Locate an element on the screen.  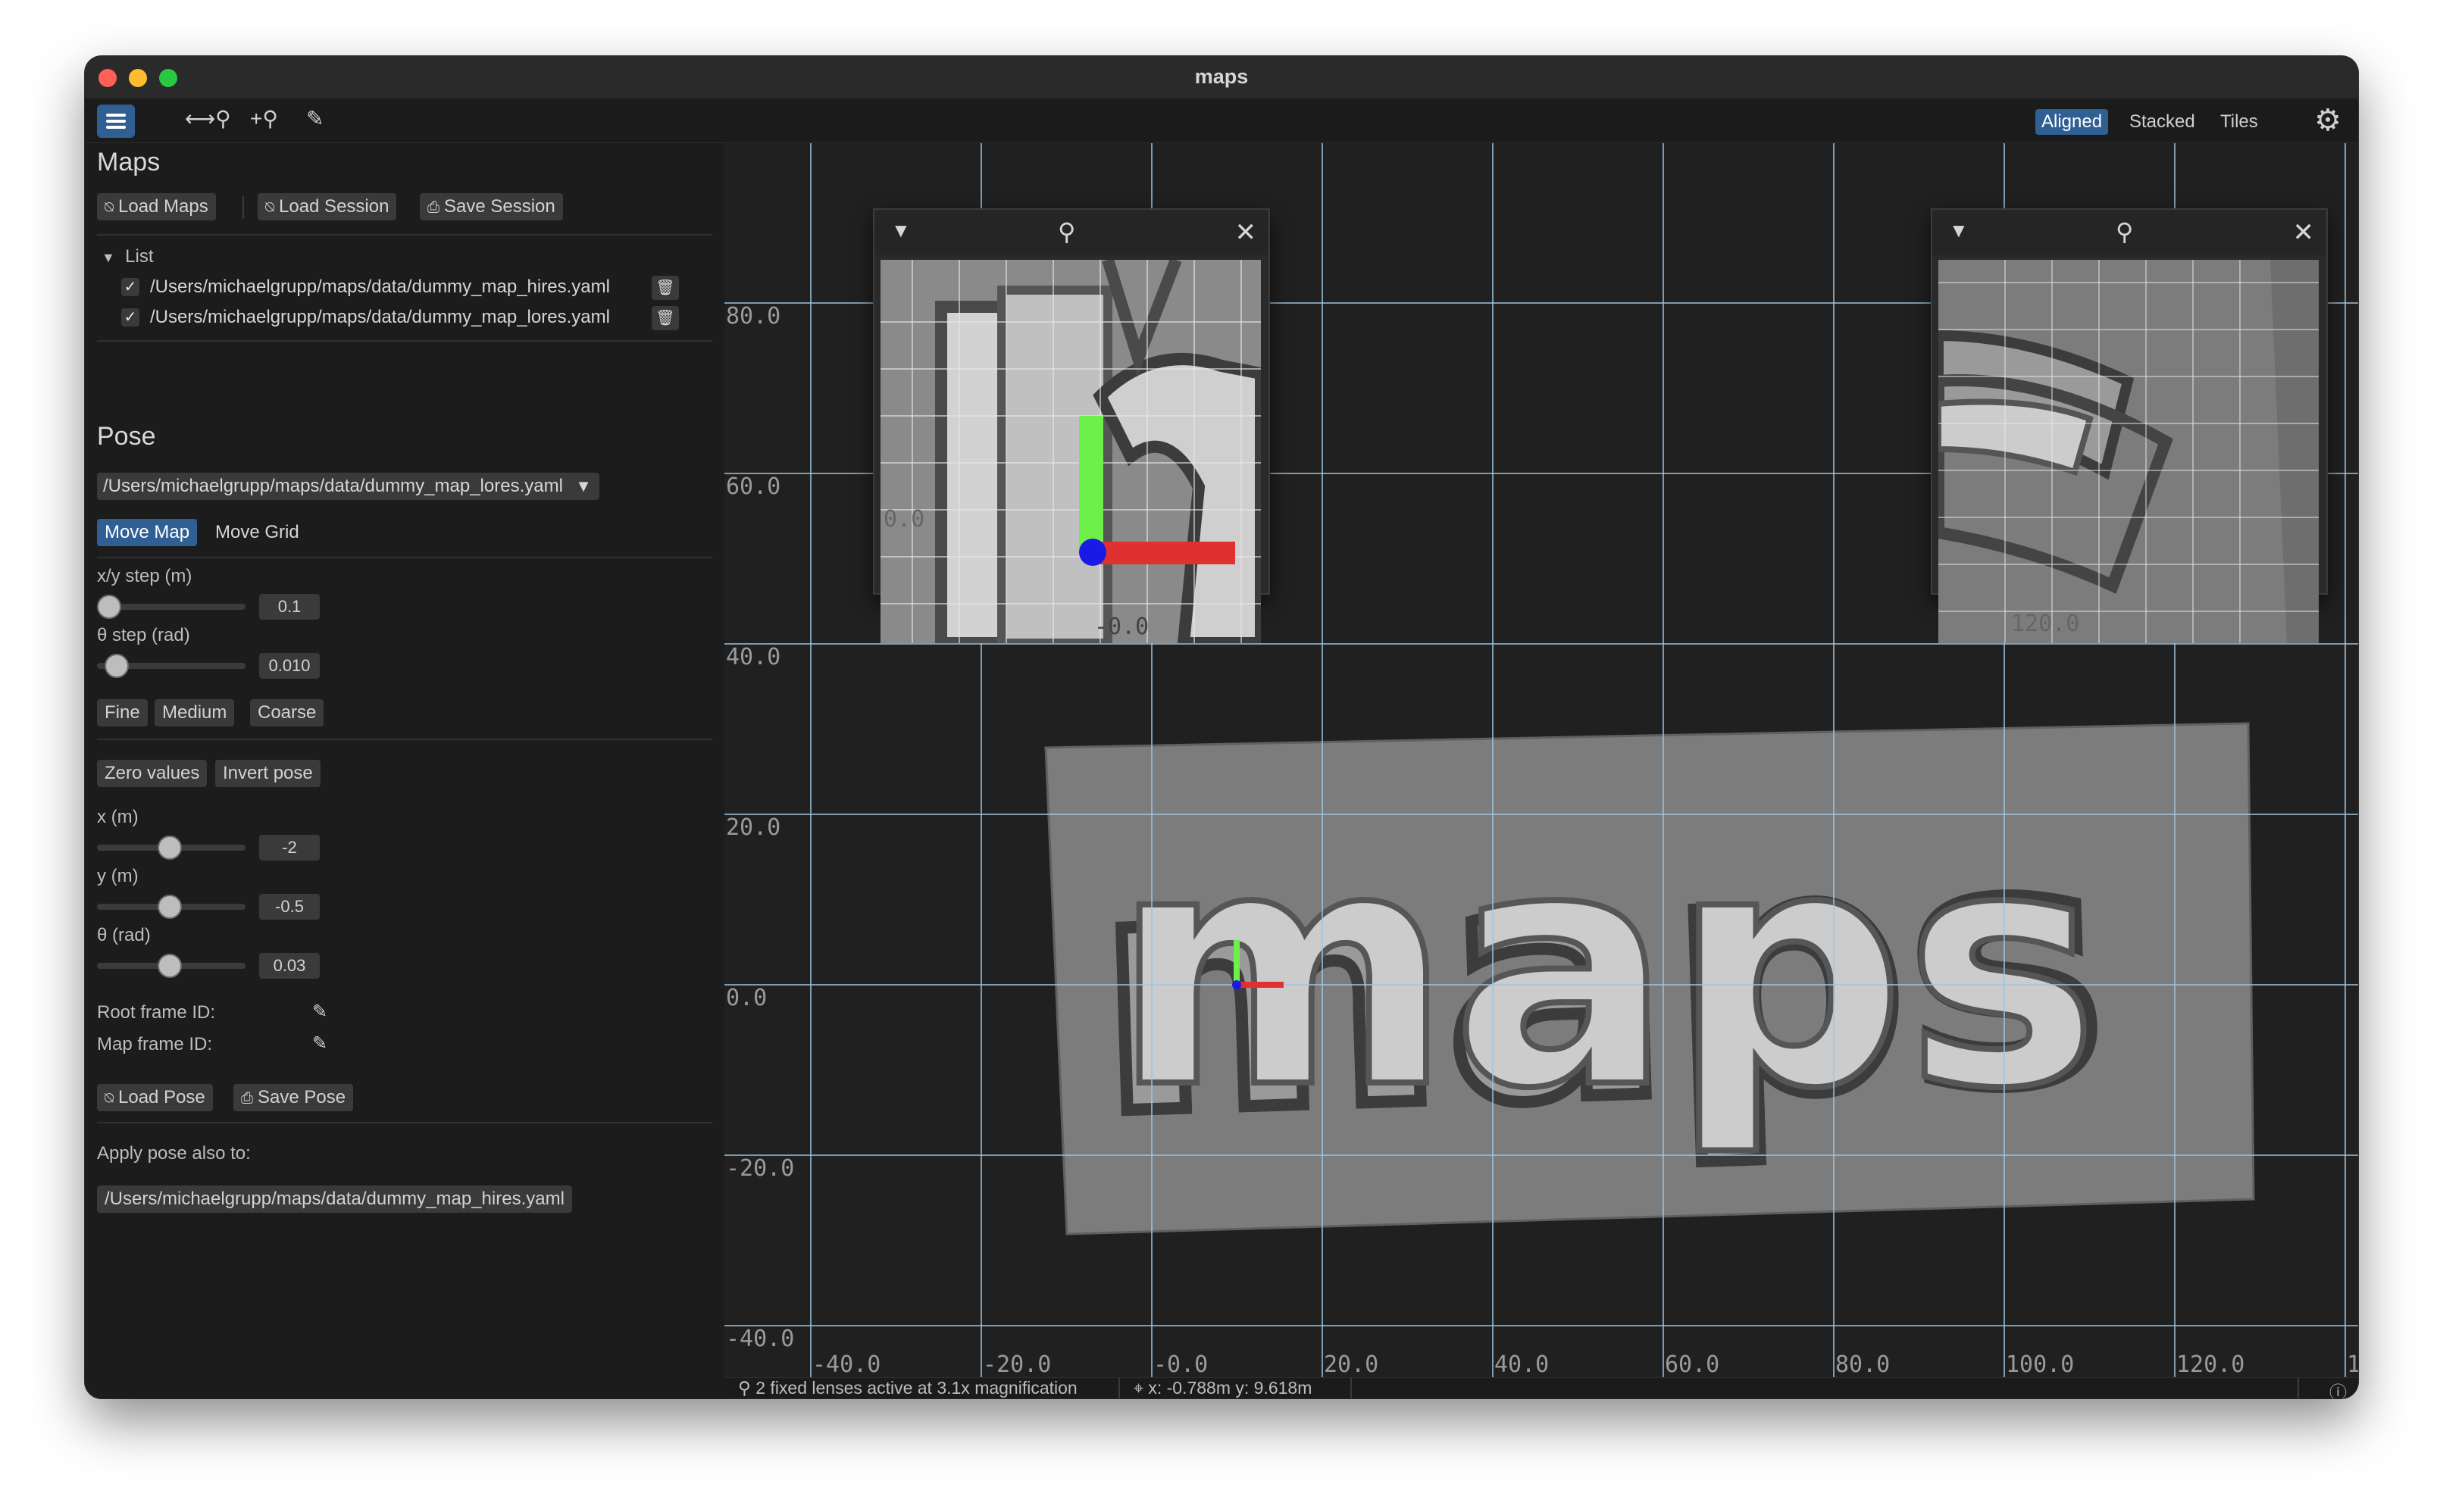
y-value: -0.5 is located at coordinates (289, 907).